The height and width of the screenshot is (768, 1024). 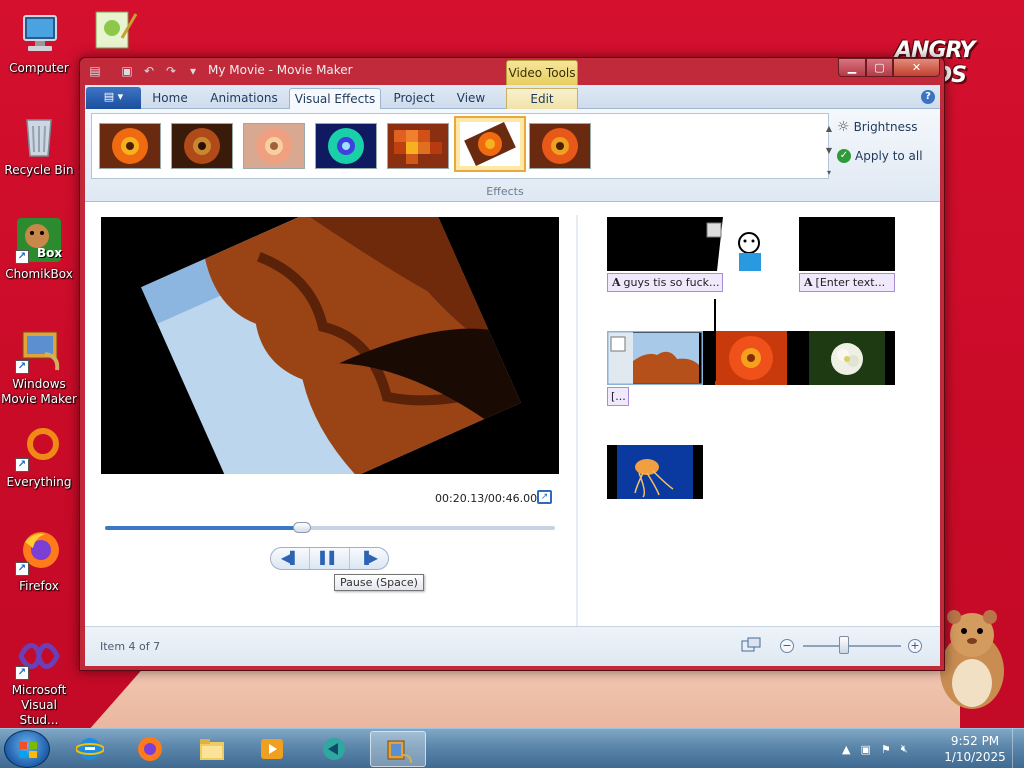 What do you see at coordinates (829, 173) in the screenshot?
I see `gallery-more-icon: ▾` at bounding box center [829, 173].